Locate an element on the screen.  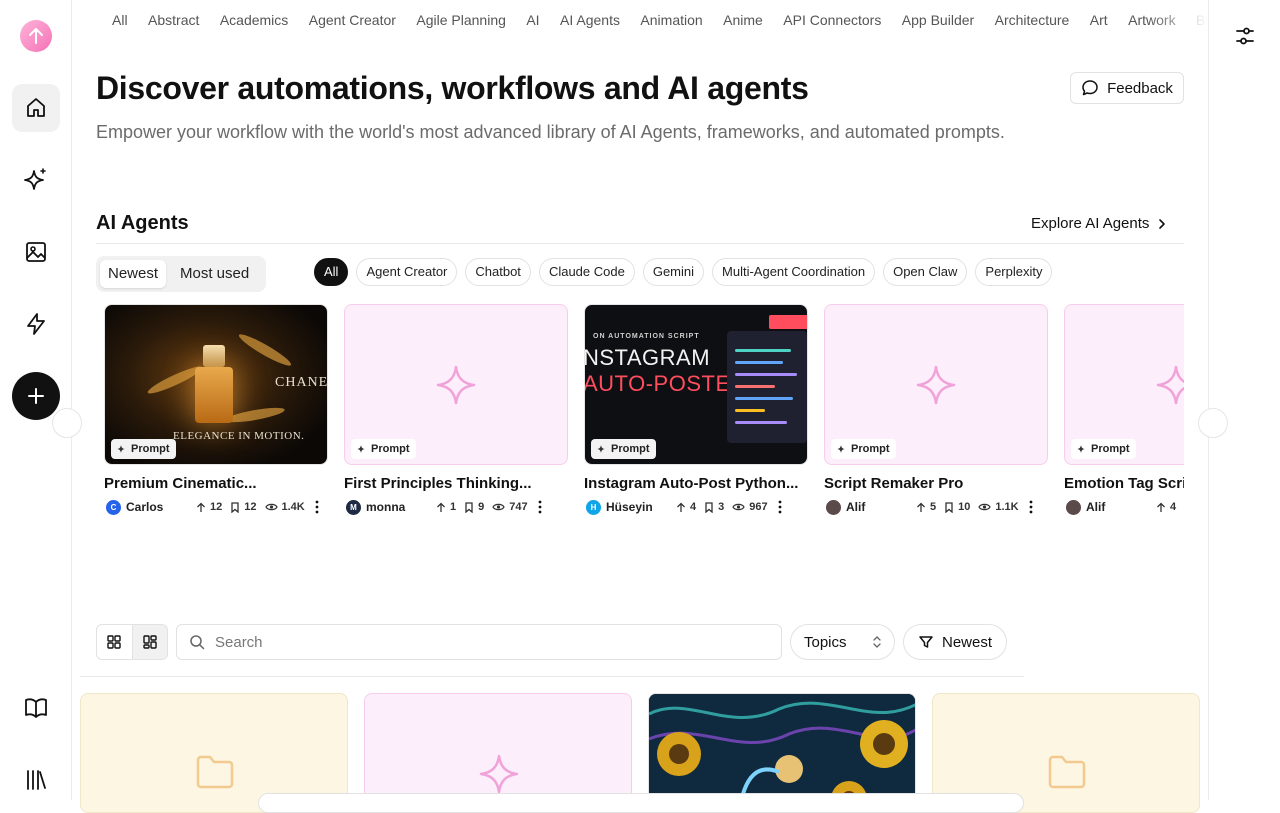
feedback-button: Feedback is located at coordinates (1127, 88).